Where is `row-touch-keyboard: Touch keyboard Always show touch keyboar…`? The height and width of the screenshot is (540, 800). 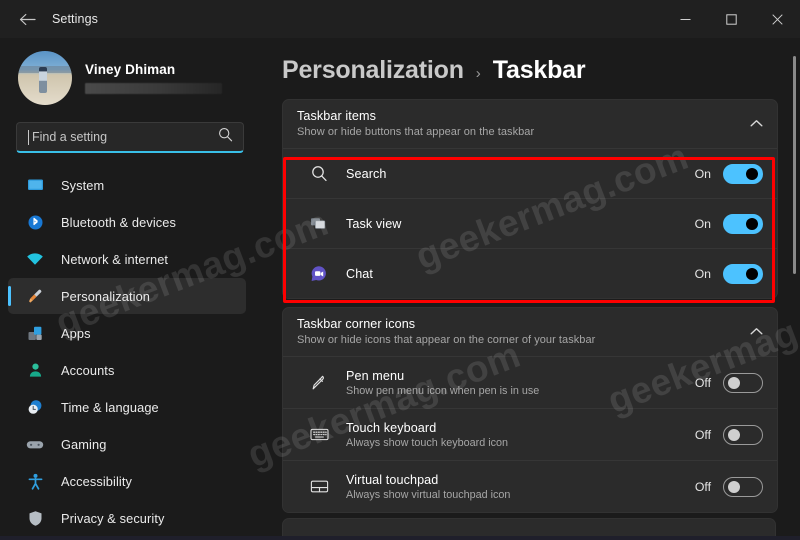
row-touch-keyboard: Touch keyboard Always show touch keyboar… is located at coordinates (530, 434).